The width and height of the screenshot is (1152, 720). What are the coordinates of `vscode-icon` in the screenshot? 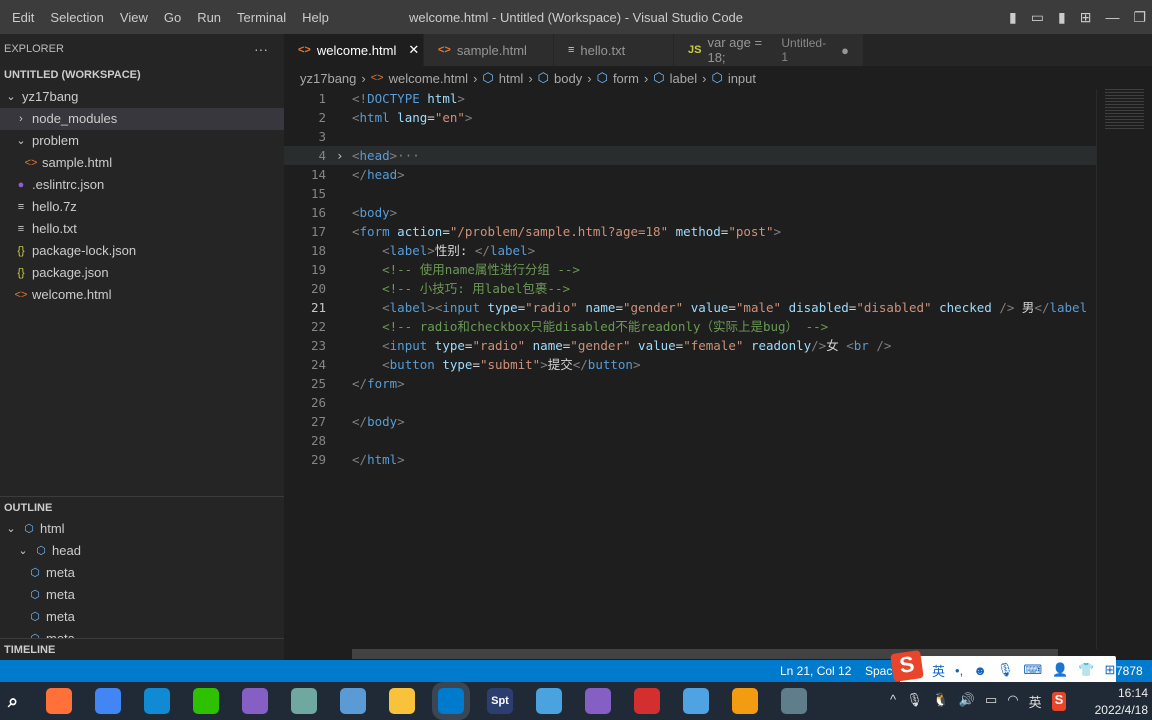 It's located at (451, 701).